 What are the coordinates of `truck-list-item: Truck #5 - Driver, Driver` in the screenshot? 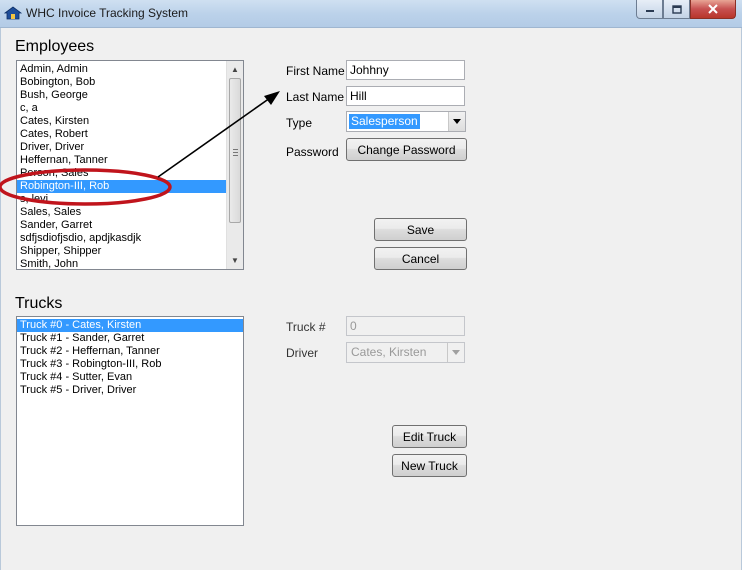 It's located at (130, 390).